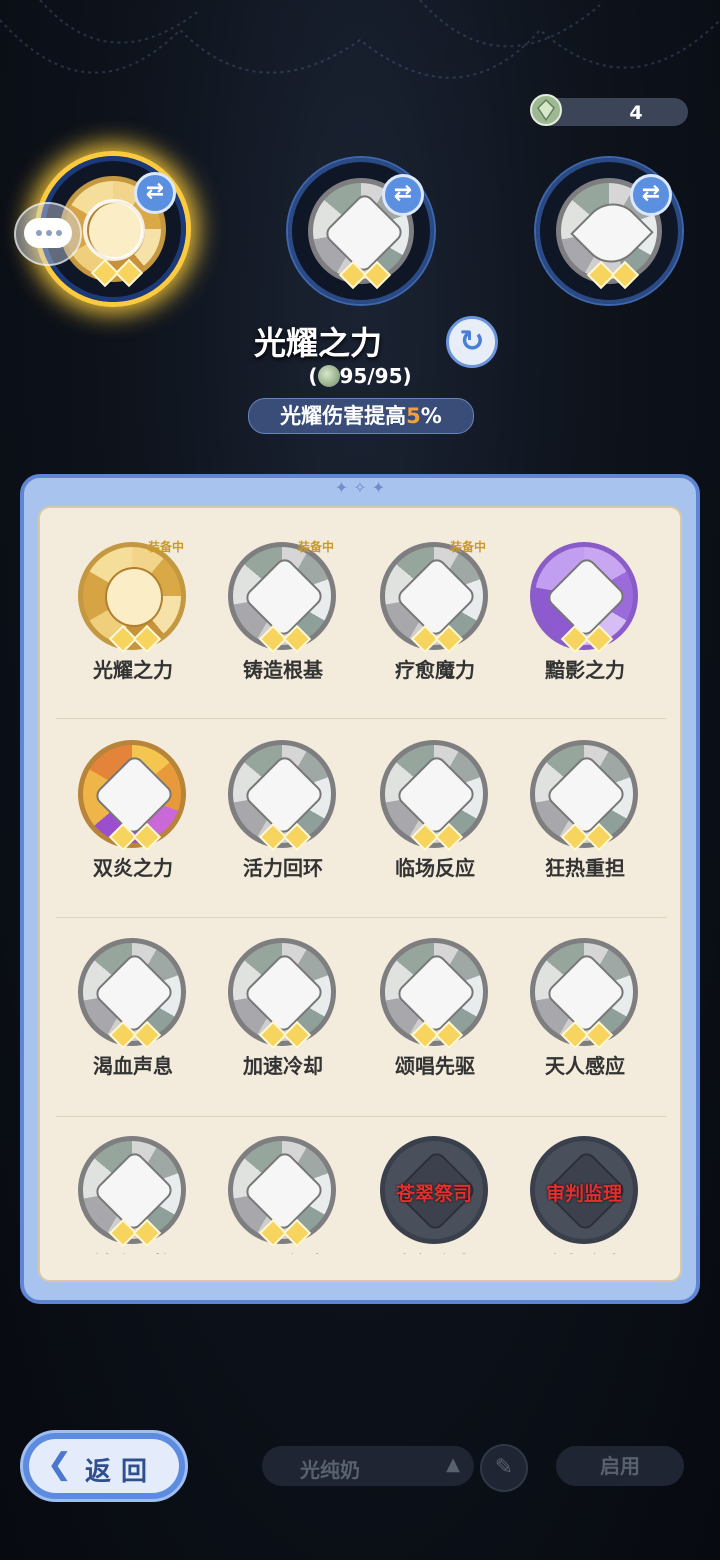 This screenshot has height=1560, width=720. Describe the element at coordinates (584, 598) in the screenshot. I see `moon-star-icon` at that location.